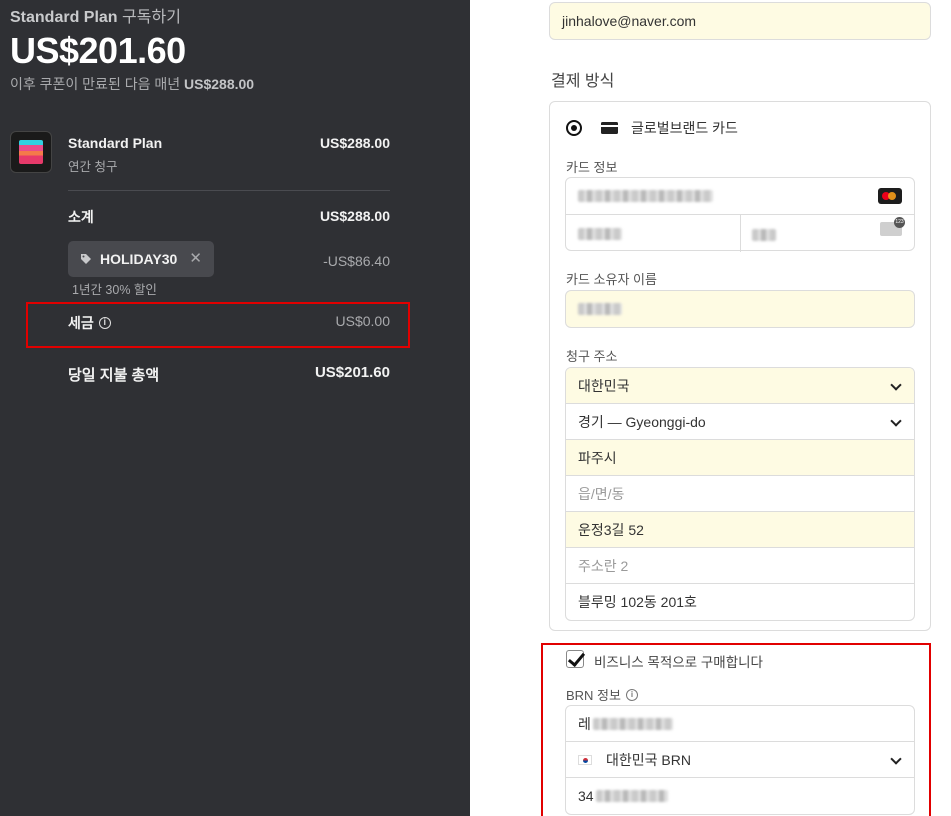  I want to click on billing-address-label: 청구 주소, so click(592, 356).